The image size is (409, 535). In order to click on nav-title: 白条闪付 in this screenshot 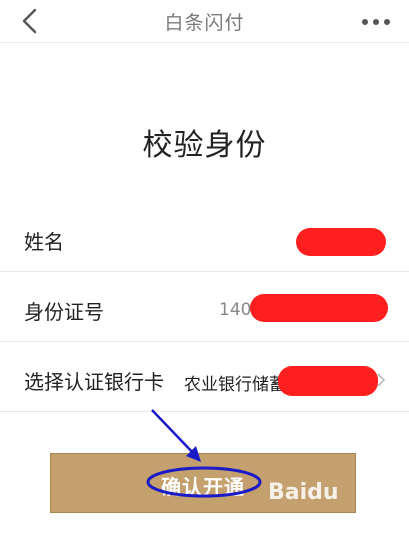, I will do `click(204, 23)`.